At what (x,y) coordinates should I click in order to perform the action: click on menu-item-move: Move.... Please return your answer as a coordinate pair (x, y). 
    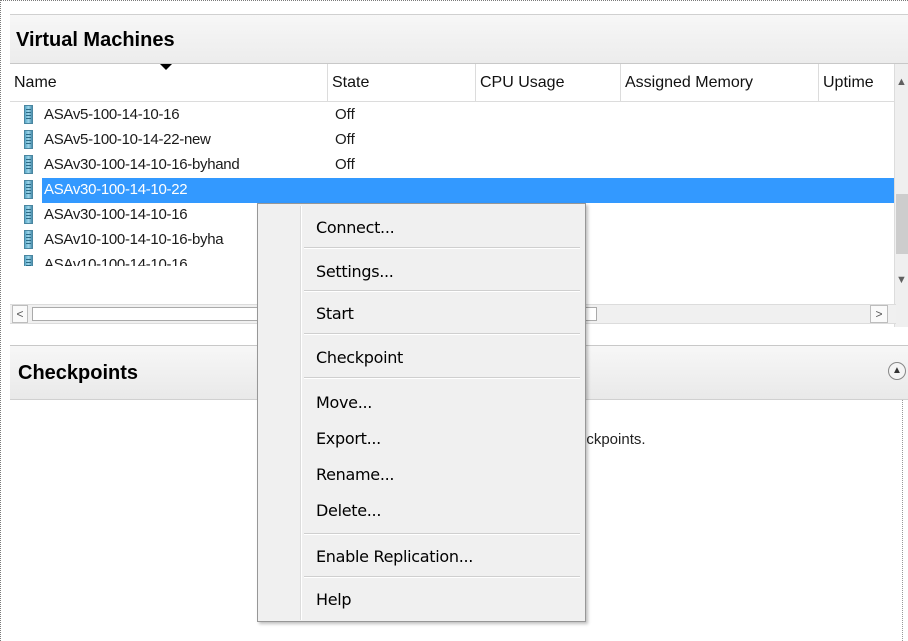
    Looking at the image, I should click on (421, 403).